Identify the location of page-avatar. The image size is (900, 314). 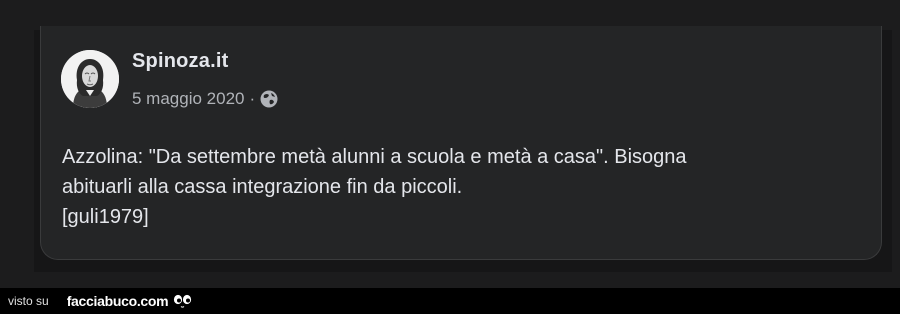
(90, 79).